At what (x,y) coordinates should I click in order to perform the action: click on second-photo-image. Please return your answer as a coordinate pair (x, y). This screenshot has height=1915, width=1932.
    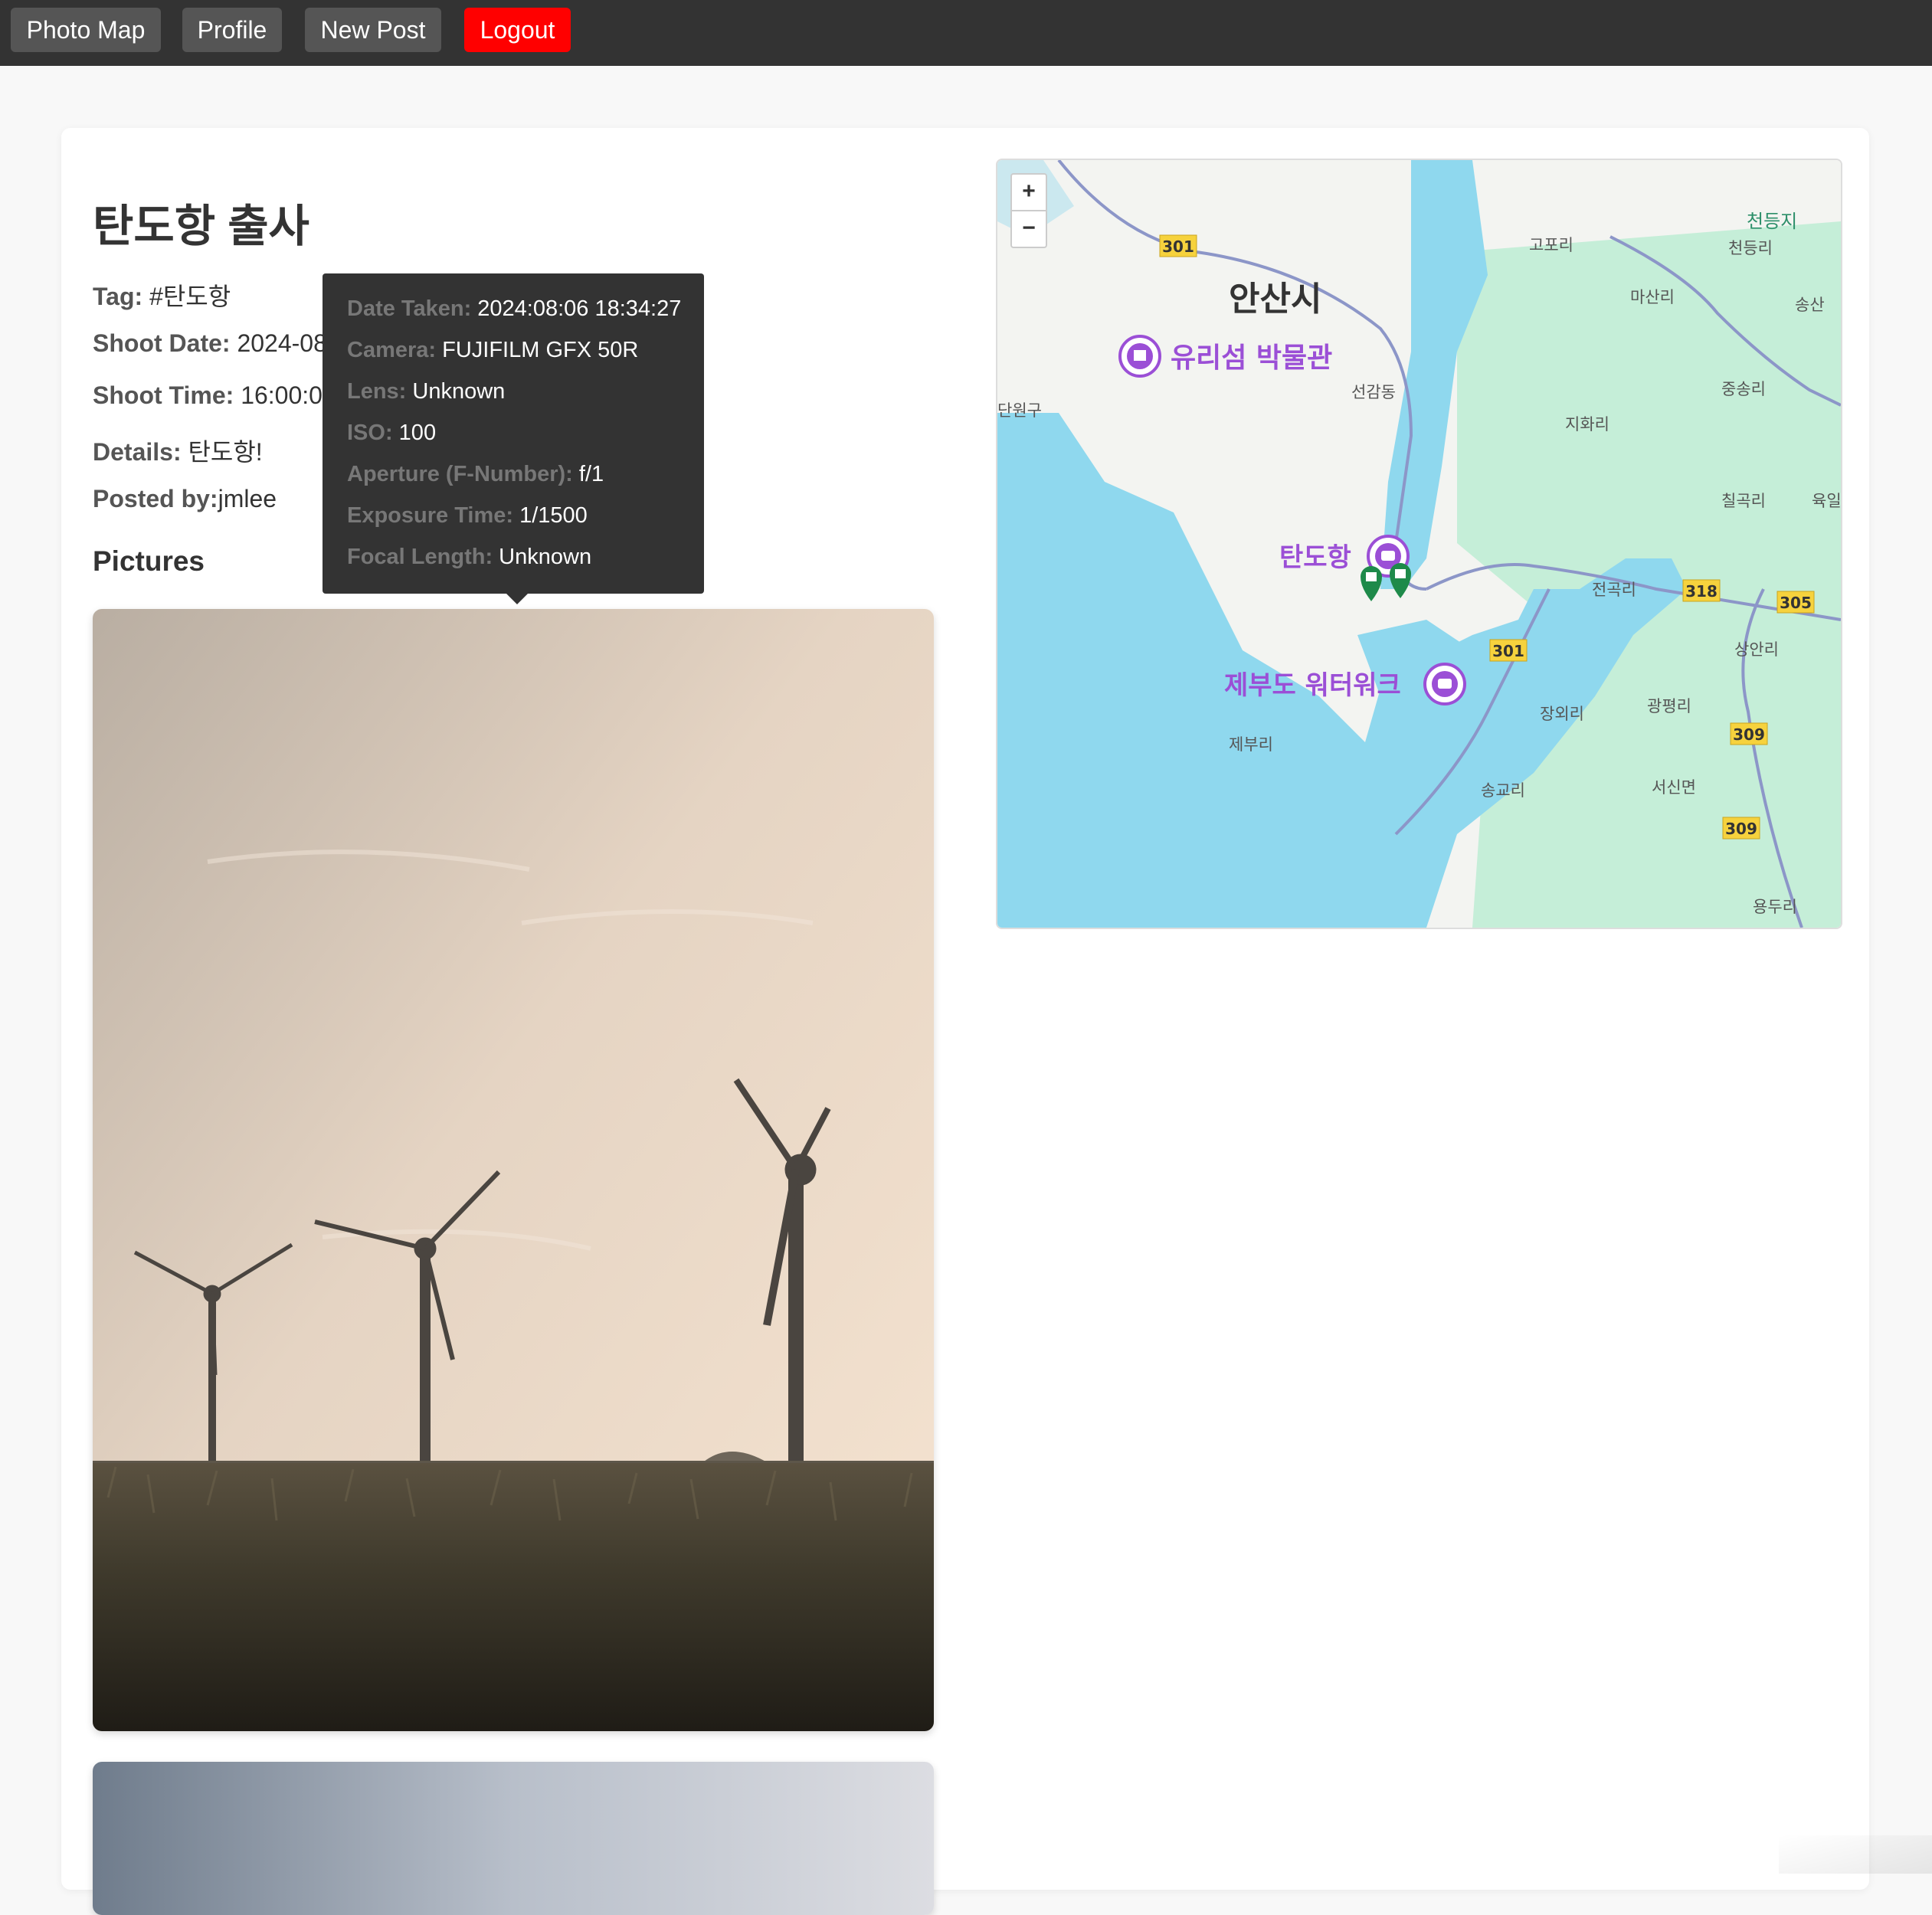
    Looking at the image, I should click on (513, 1839).